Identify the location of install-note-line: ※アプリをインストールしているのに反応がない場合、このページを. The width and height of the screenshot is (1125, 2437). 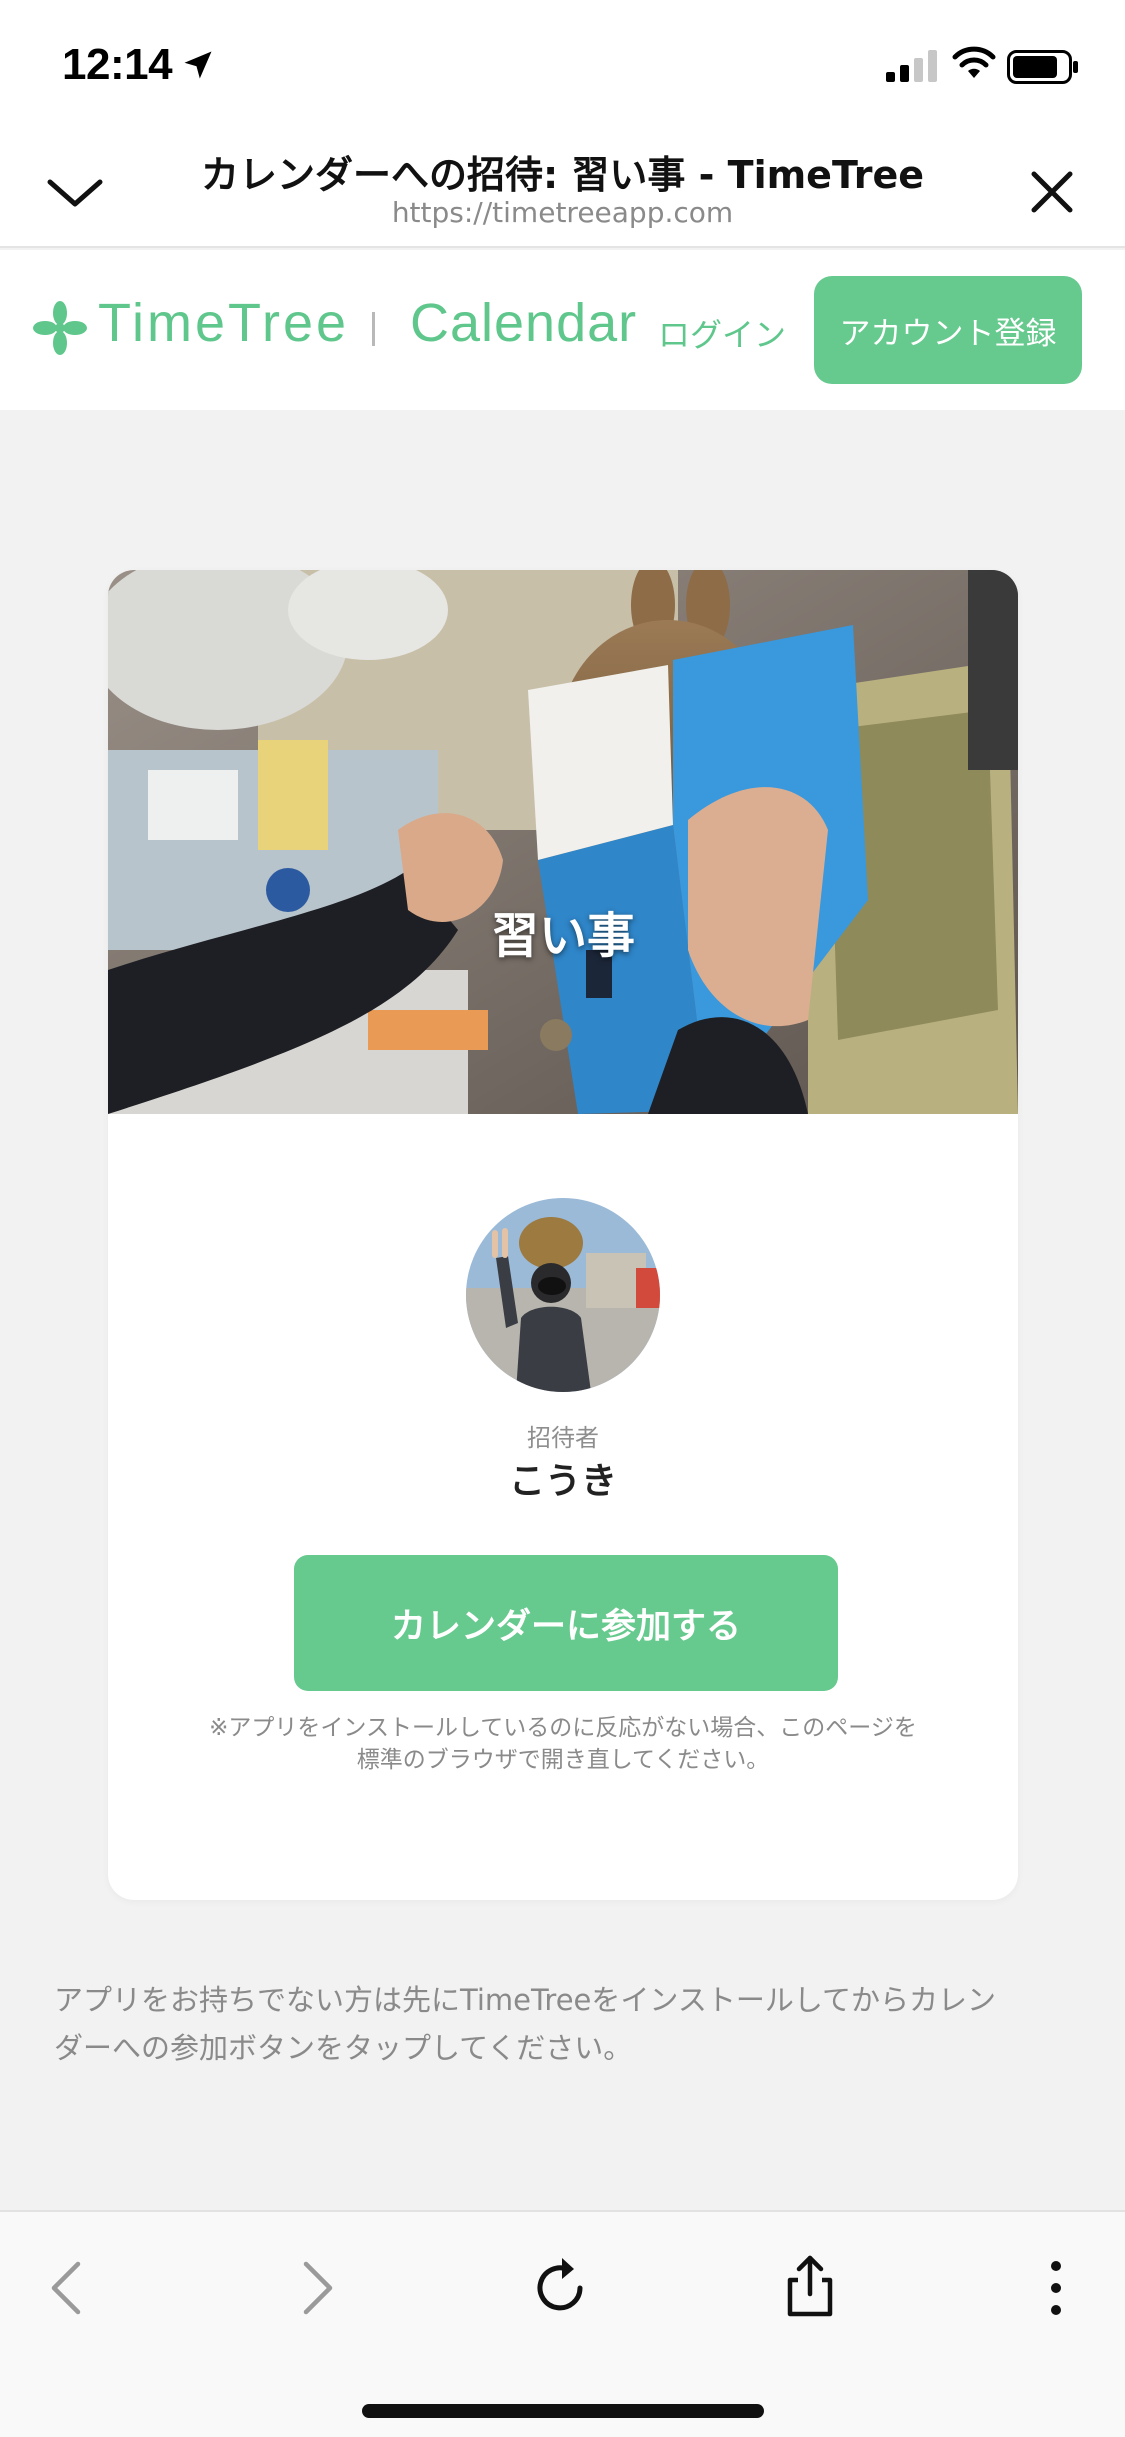
(563, 1728).